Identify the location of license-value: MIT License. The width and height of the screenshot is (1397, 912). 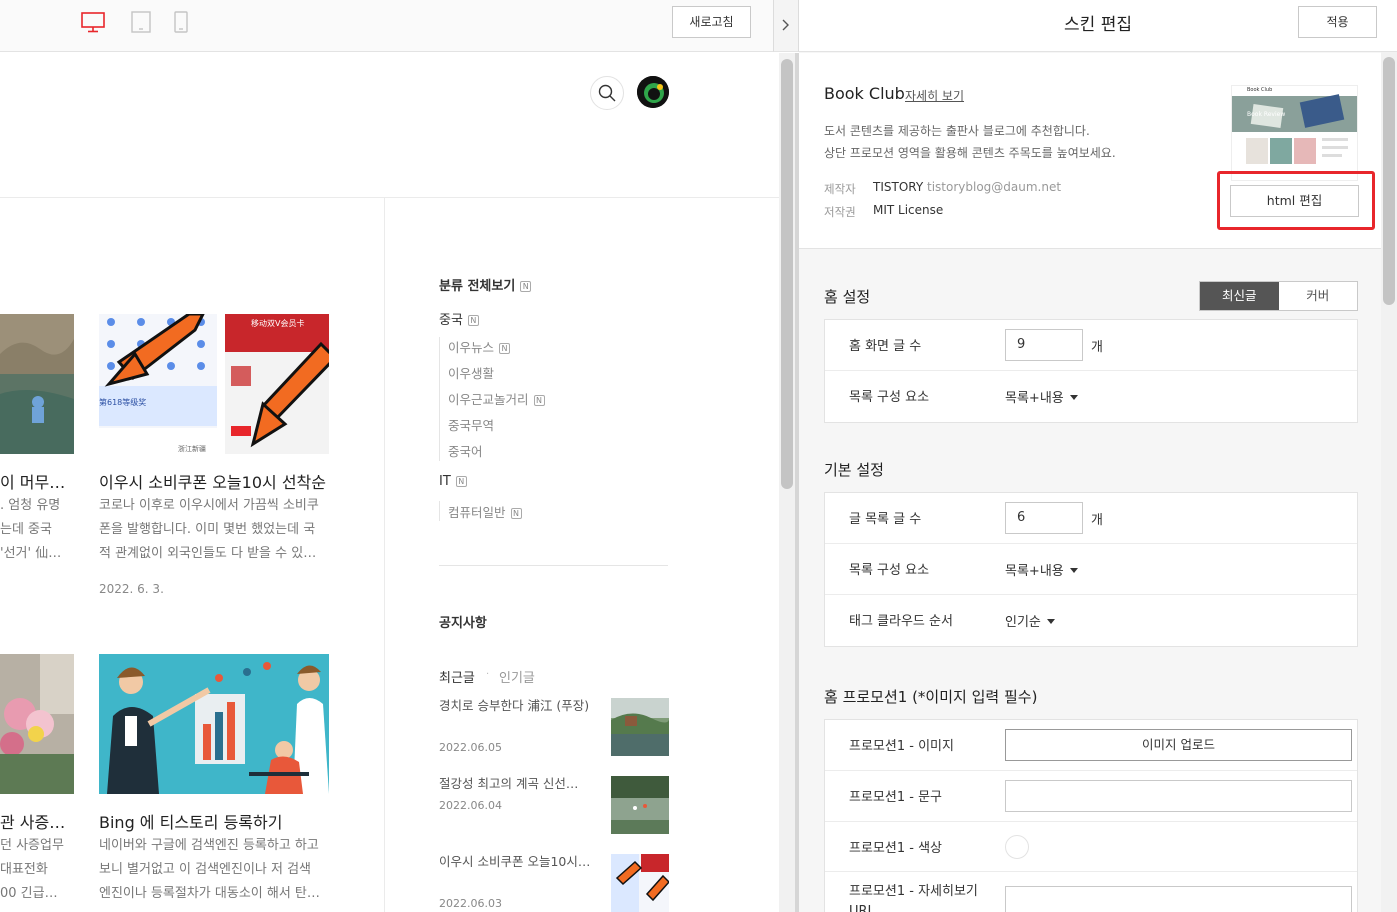
(908, 210).